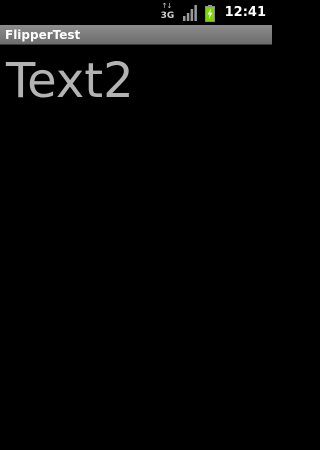 Image resolution: width=320 pixels, height=450 pixels. What do you see at coordinates (189, 13) in the screenshot?
I see `signal-bars-icon` at bounding box center [189, 13].